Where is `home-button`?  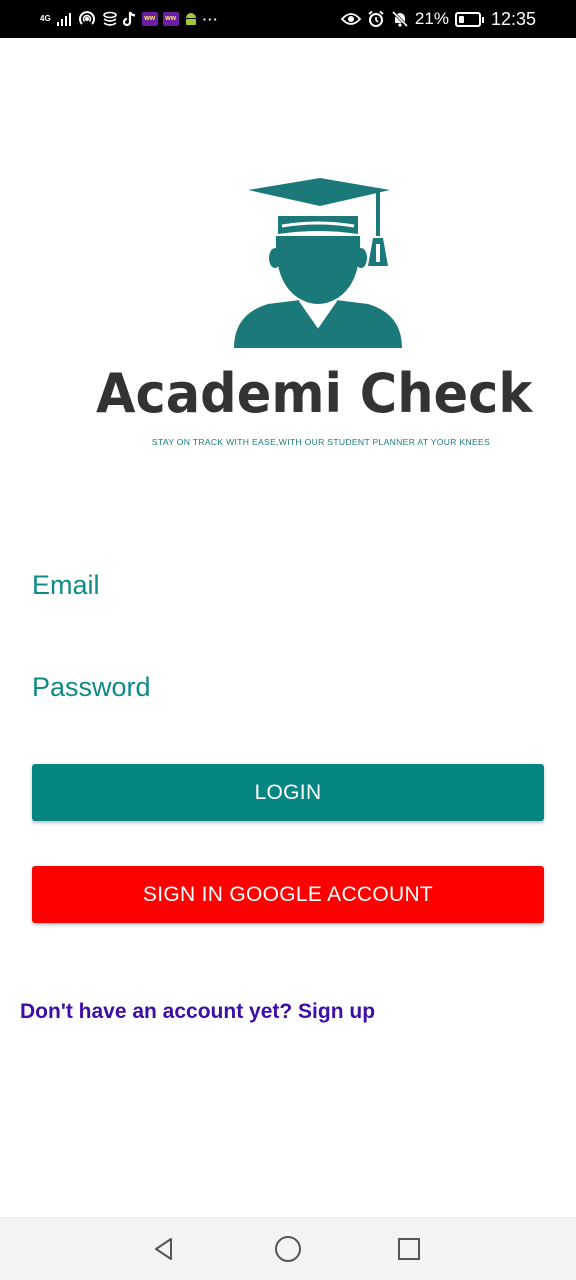 home-button is located at coordinates (288, 1249).